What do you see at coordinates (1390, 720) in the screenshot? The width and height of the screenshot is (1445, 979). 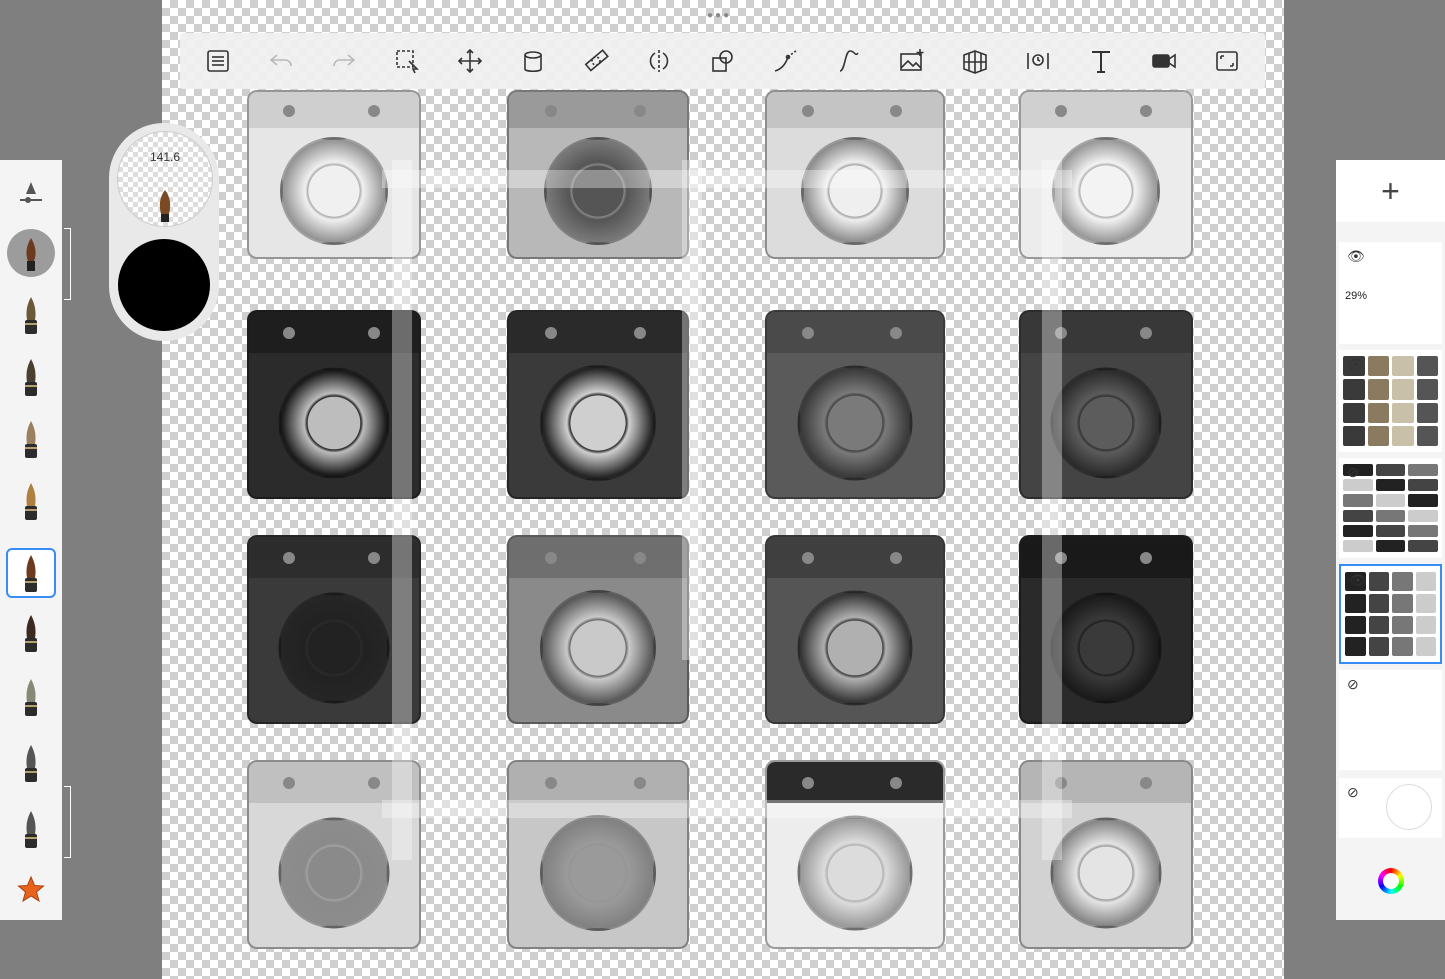 I see `layer-thumbnail-5: ⊘` at bounding box center [1390, 720].